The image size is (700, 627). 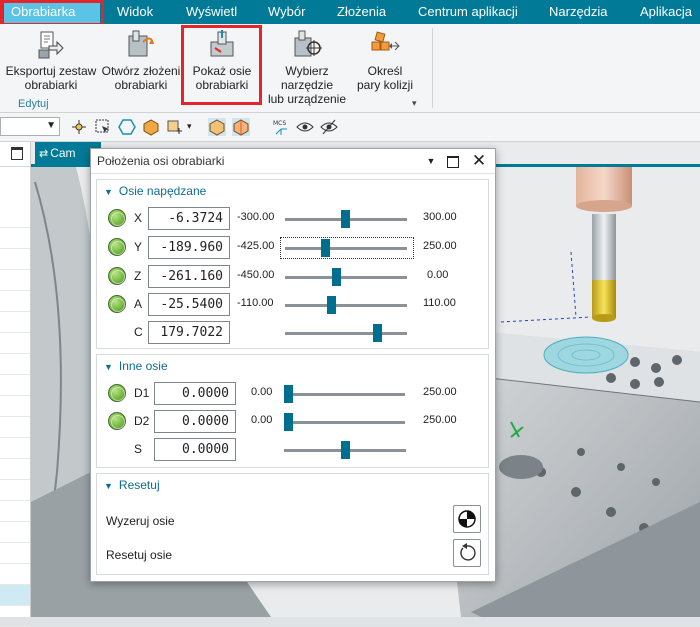 I want to click on axis-d2-value-input: 0.0000, so click(x=195, y=421).